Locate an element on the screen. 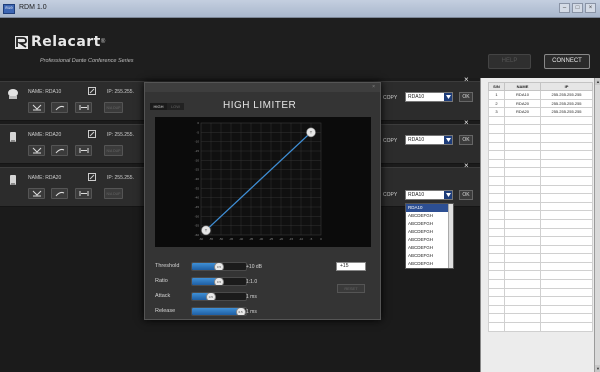 The height and width of the screenshot is (372, 600). table-cell: RDA20 is located at coordinates (522, 103).